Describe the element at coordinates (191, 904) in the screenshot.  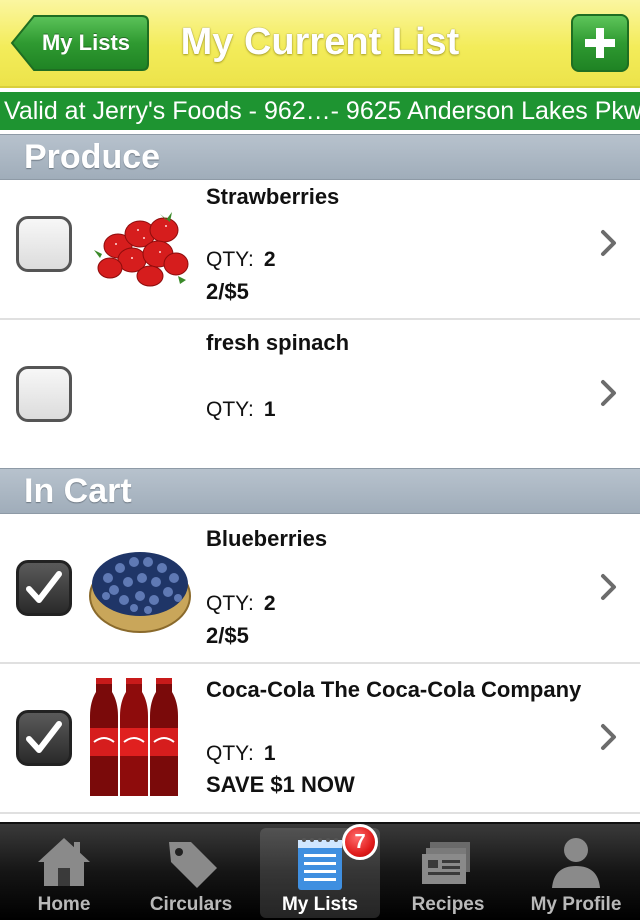
I see `tab-label: Circulars` at that location.